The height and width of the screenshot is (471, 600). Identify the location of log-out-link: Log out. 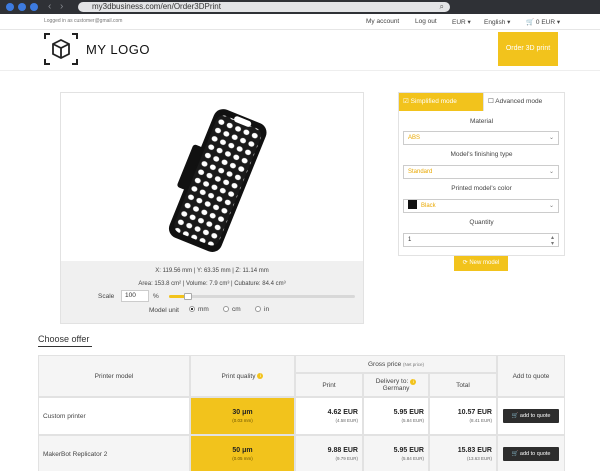
(426, 21).